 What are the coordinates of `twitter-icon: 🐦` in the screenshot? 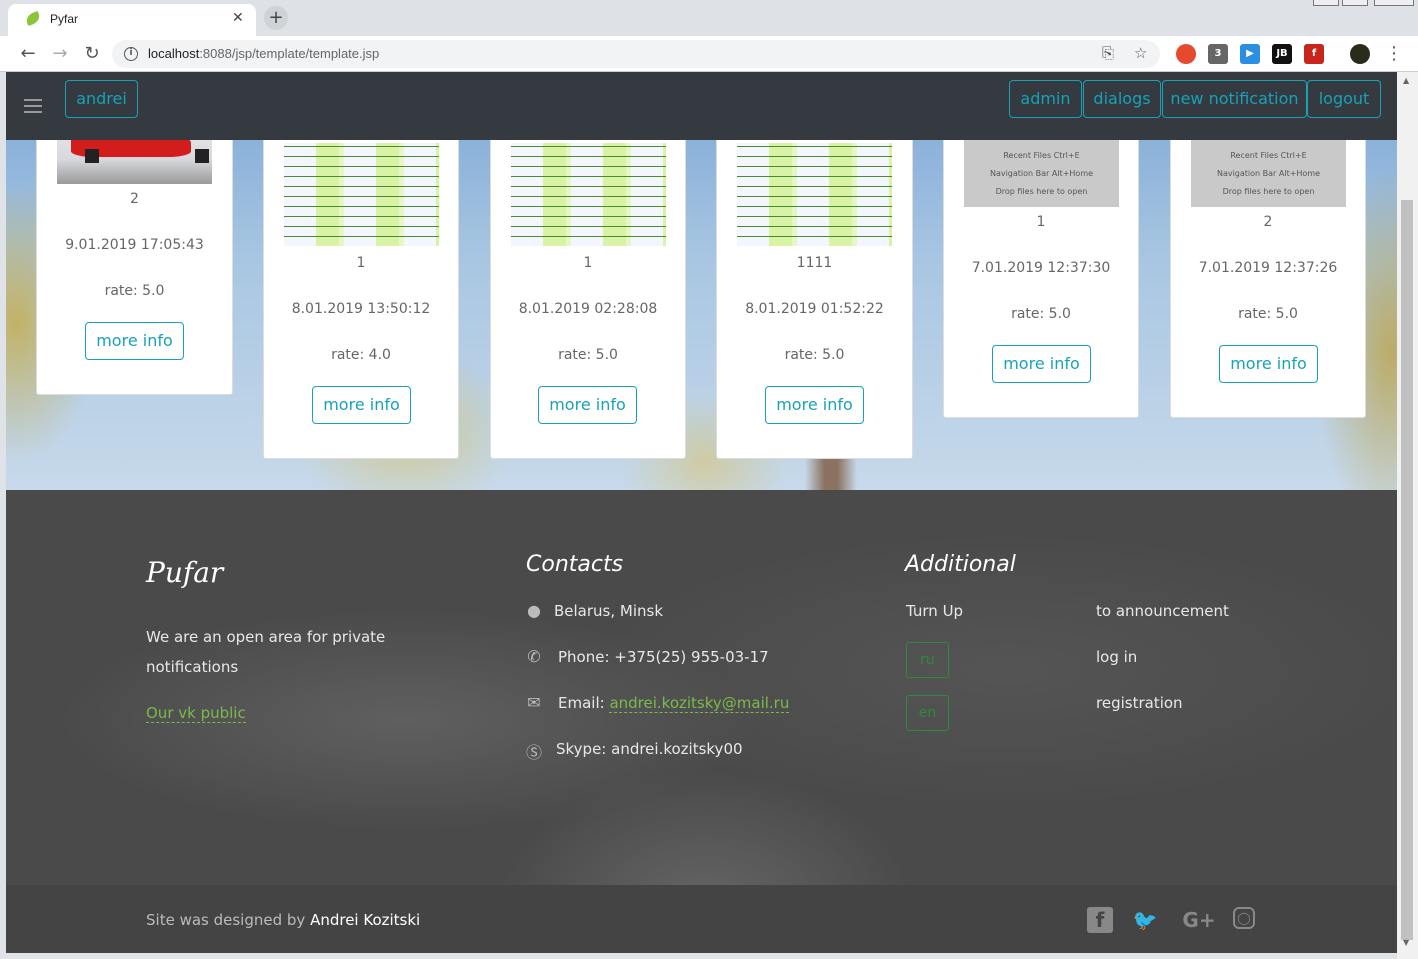 It's located at (1145, 920).